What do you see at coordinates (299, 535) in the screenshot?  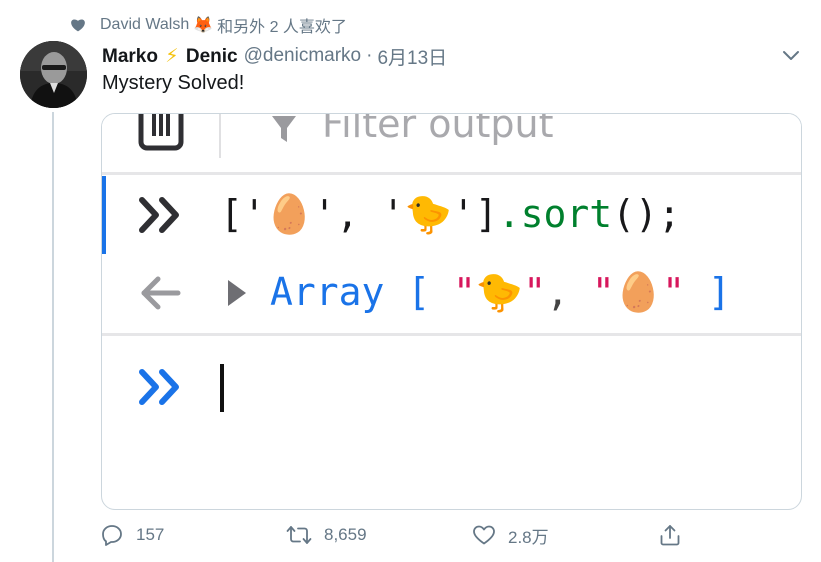 I see `retweet-icon` at bounding box center [299, 535].